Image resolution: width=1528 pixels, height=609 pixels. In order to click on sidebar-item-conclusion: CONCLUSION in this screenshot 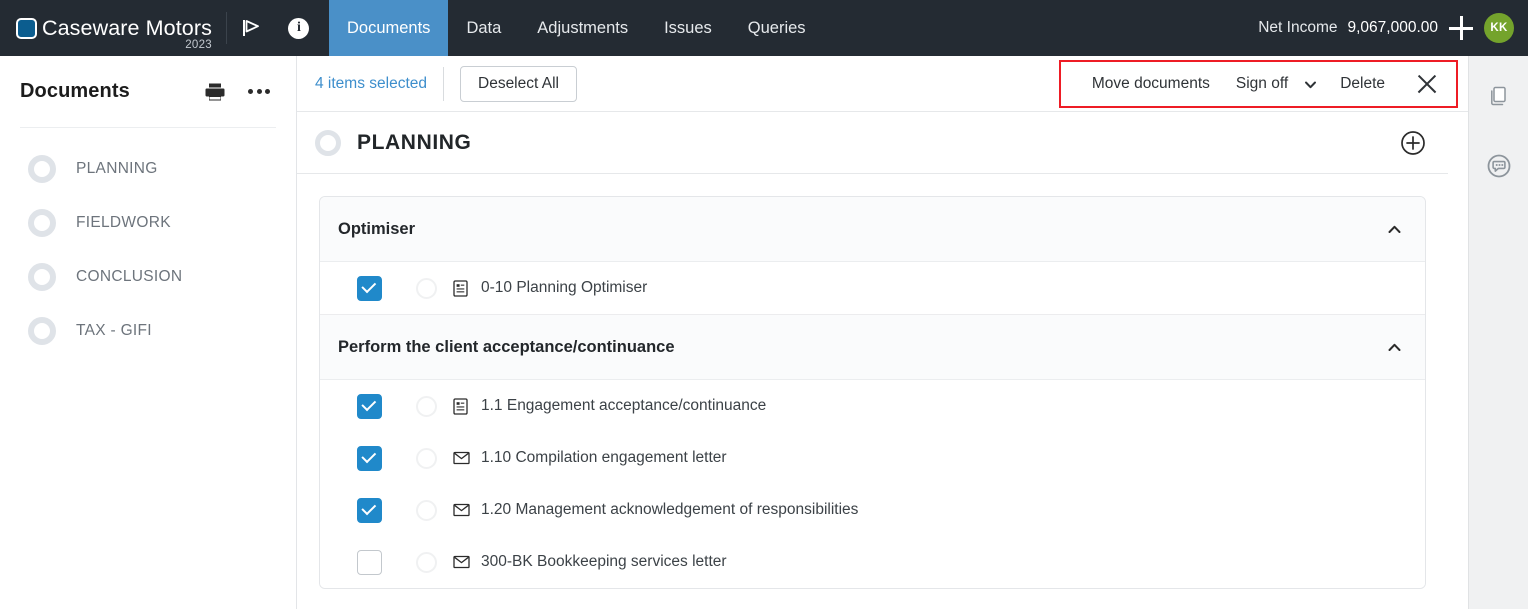, I will do `click(148, 277)`.